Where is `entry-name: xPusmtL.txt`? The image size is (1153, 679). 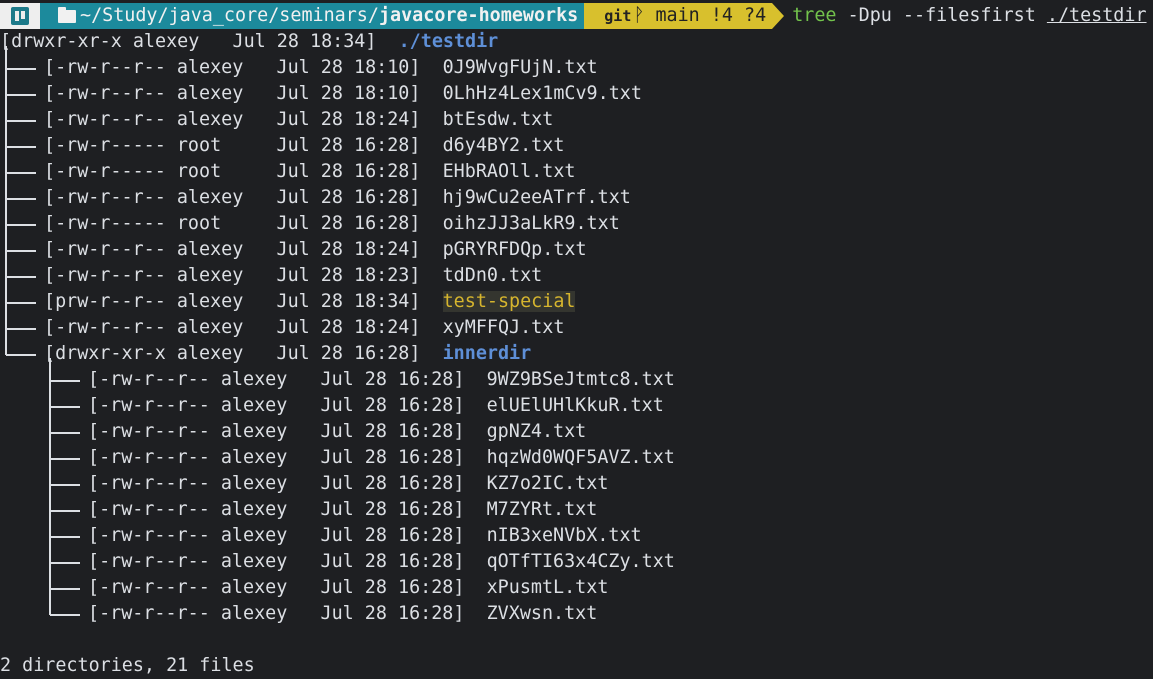
entry-name: xPusmtL.txt is located at coordinates (548, 587).